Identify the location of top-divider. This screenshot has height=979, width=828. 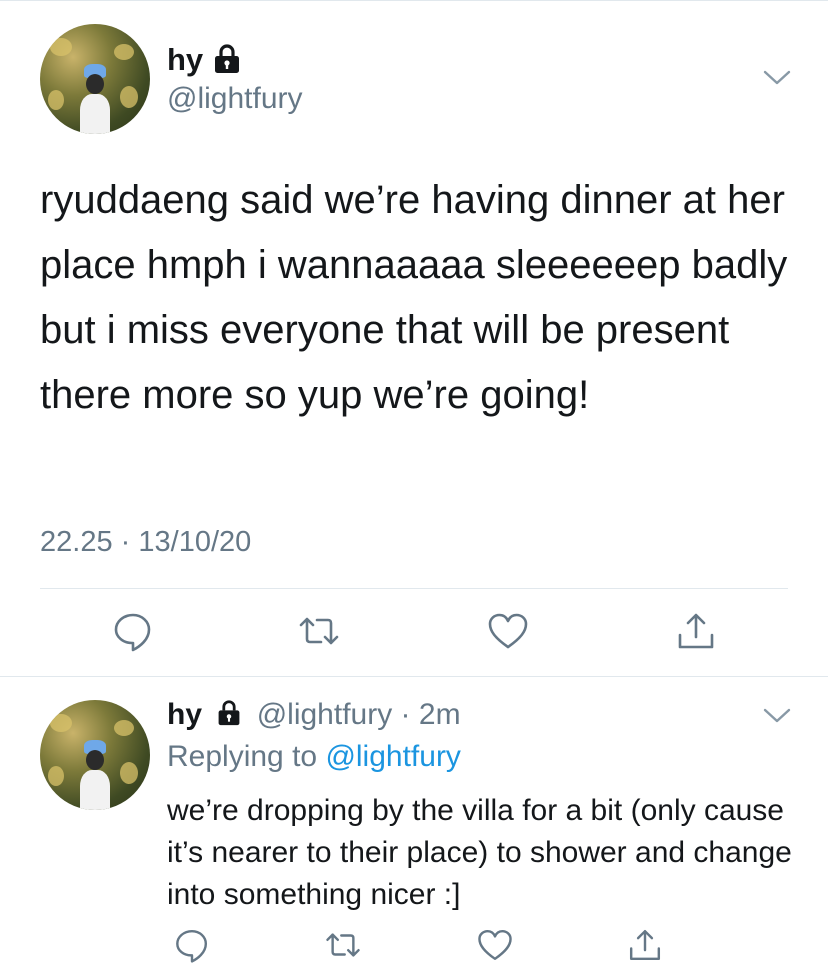
(414, 0).